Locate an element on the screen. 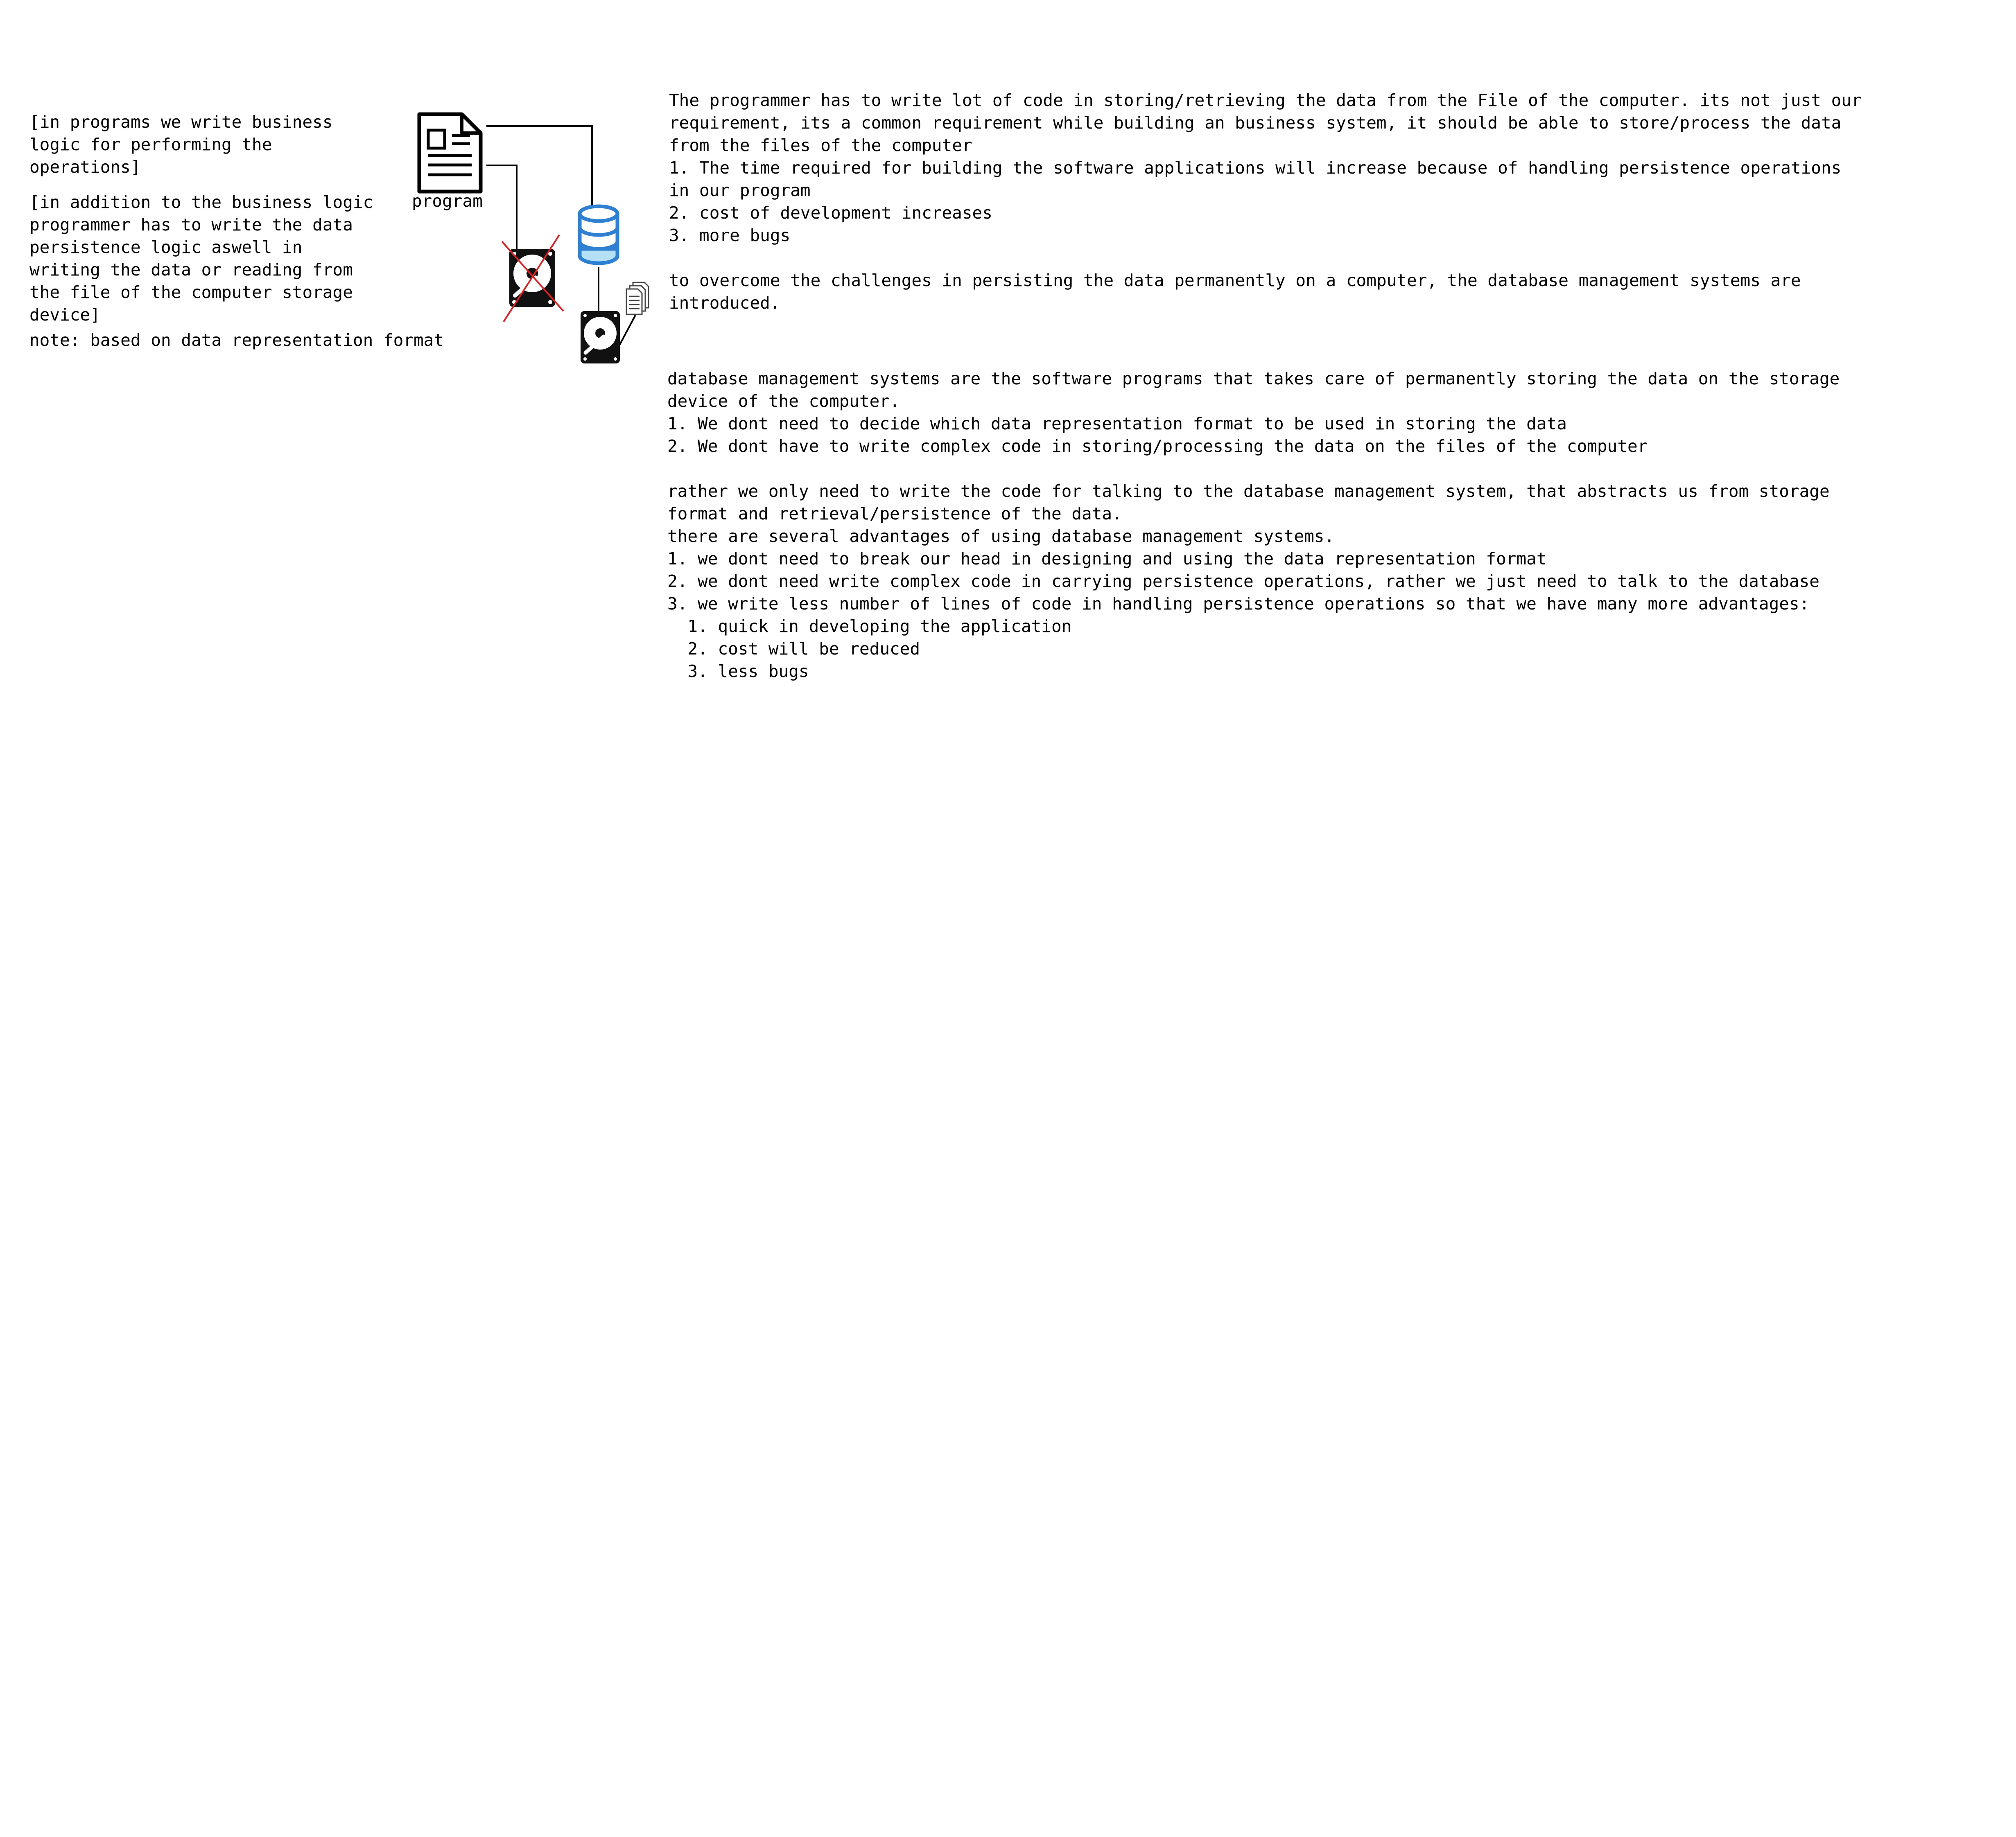 The width and height of the screenshot is (2016, 1837). document-icon is located at coordinates (450, 153).